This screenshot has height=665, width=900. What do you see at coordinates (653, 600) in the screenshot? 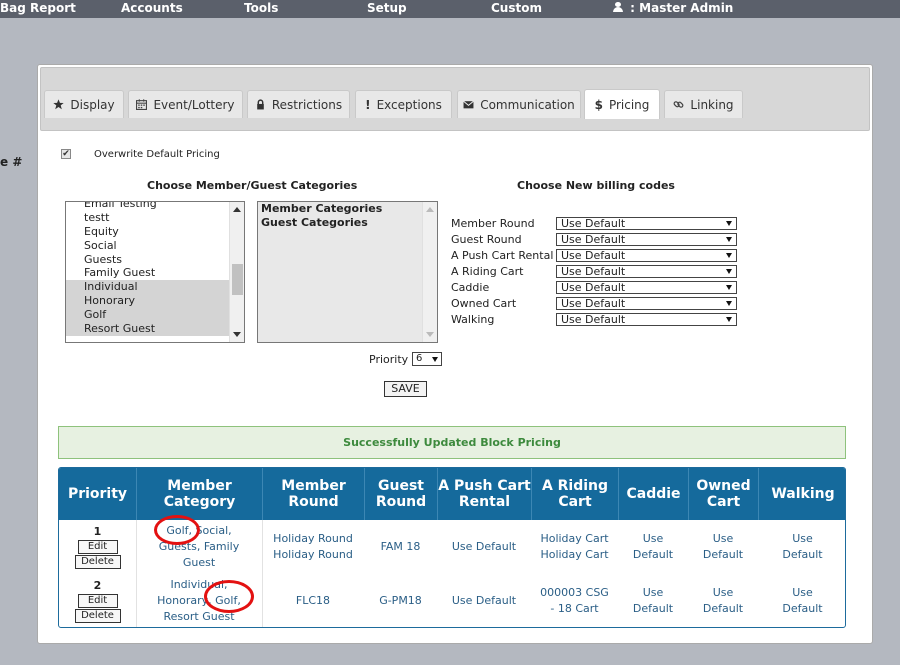
I see `table-row-2-caddie: Use Default` at bounding box center [653, 600].